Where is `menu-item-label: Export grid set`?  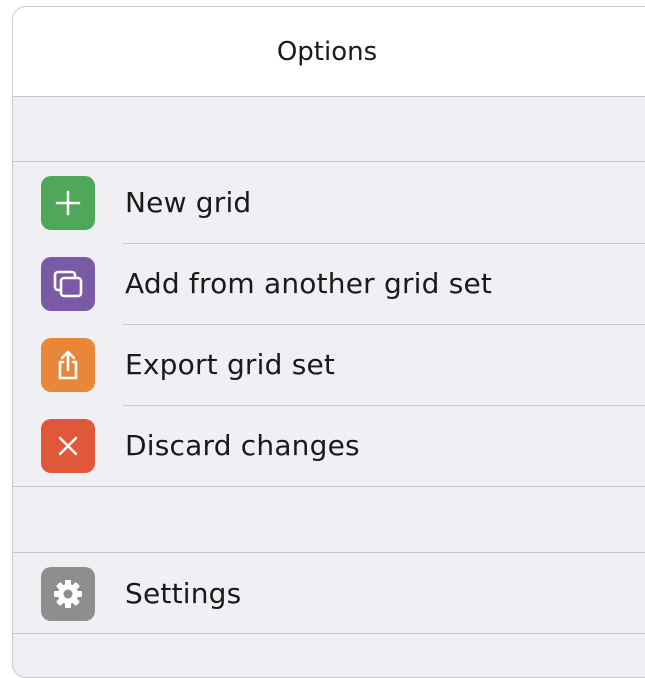 menu-item-label: Export grid set is located at coordinates (230, 364).